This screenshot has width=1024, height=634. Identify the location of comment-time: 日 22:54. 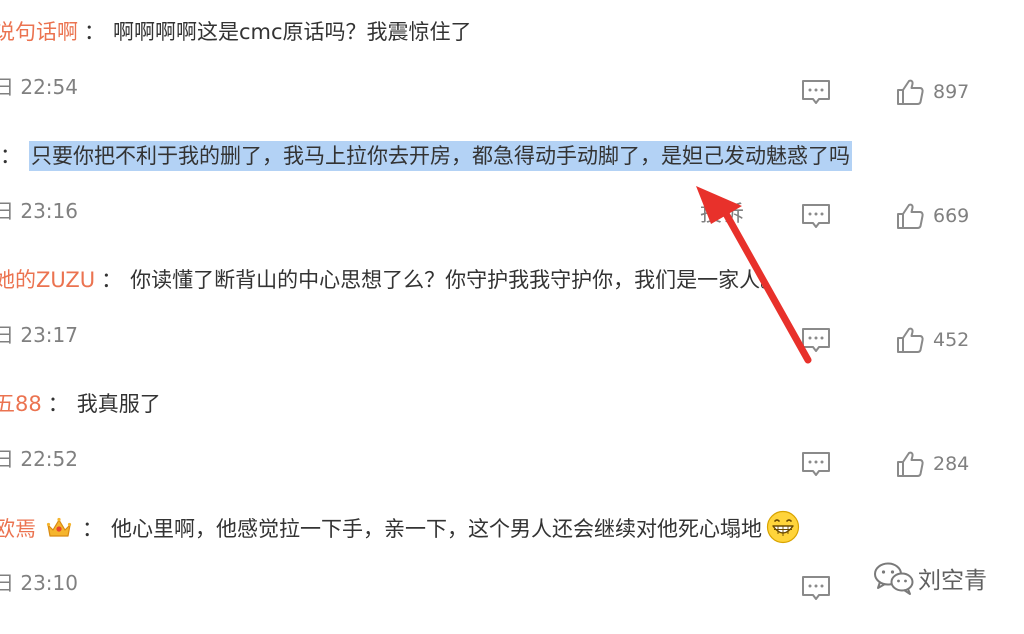
(39, 87).